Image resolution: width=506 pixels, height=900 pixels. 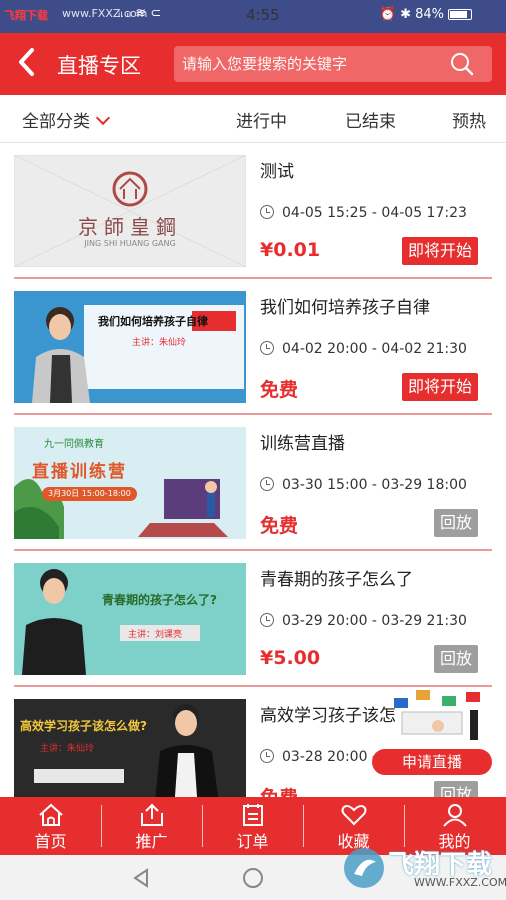 What do you see at coordinates (307, 64) in the screenshot?
I see `search-input` at bounding box center [307, 64].